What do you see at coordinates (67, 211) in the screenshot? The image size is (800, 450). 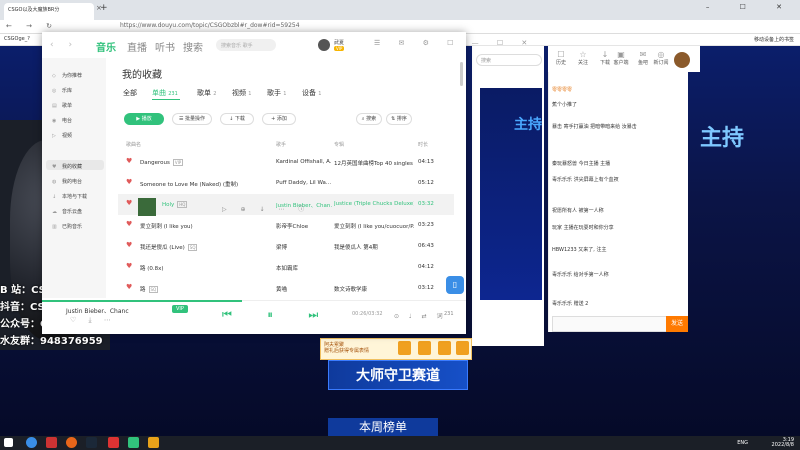 I see `sidebar-item-cloud: ☁ 音乐云盘` at bounding box center [67, 211].